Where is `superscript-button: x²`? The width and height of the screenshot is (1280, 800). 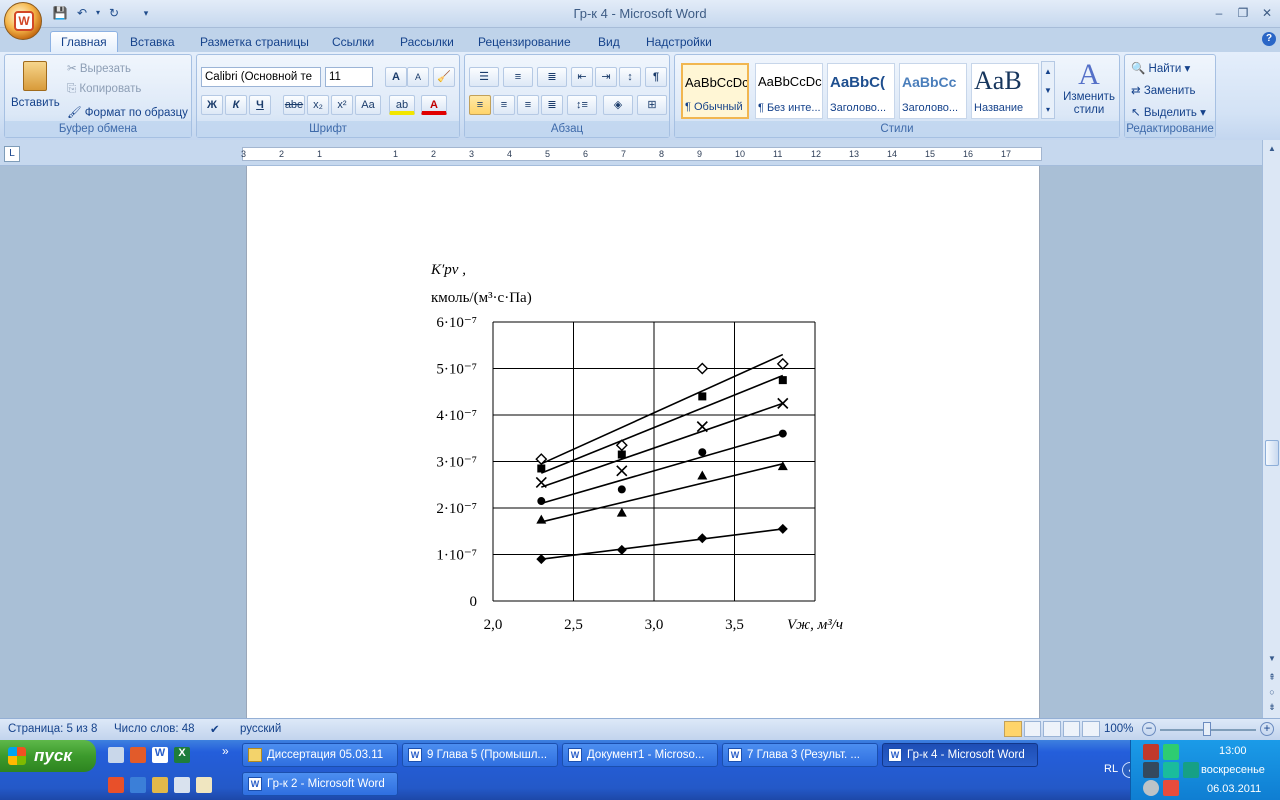
superscript-button: x² is located at coordinates (342, 105).